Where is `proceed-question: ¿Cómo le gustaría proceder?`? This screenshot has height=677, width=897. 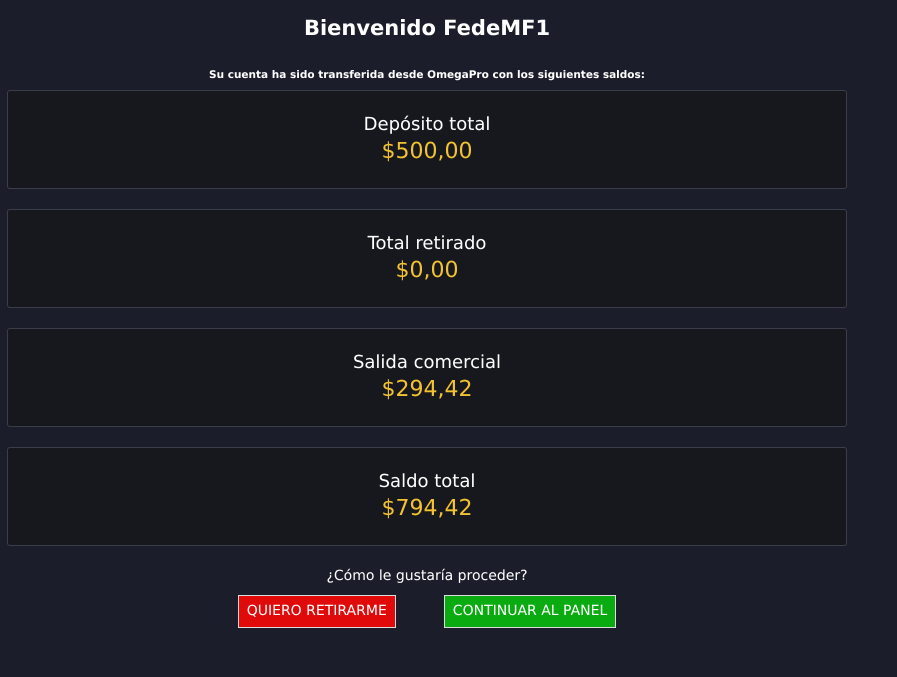
proceed-question: ¿Cómo le gustaría proceder? is located at coordinates (427, 576).